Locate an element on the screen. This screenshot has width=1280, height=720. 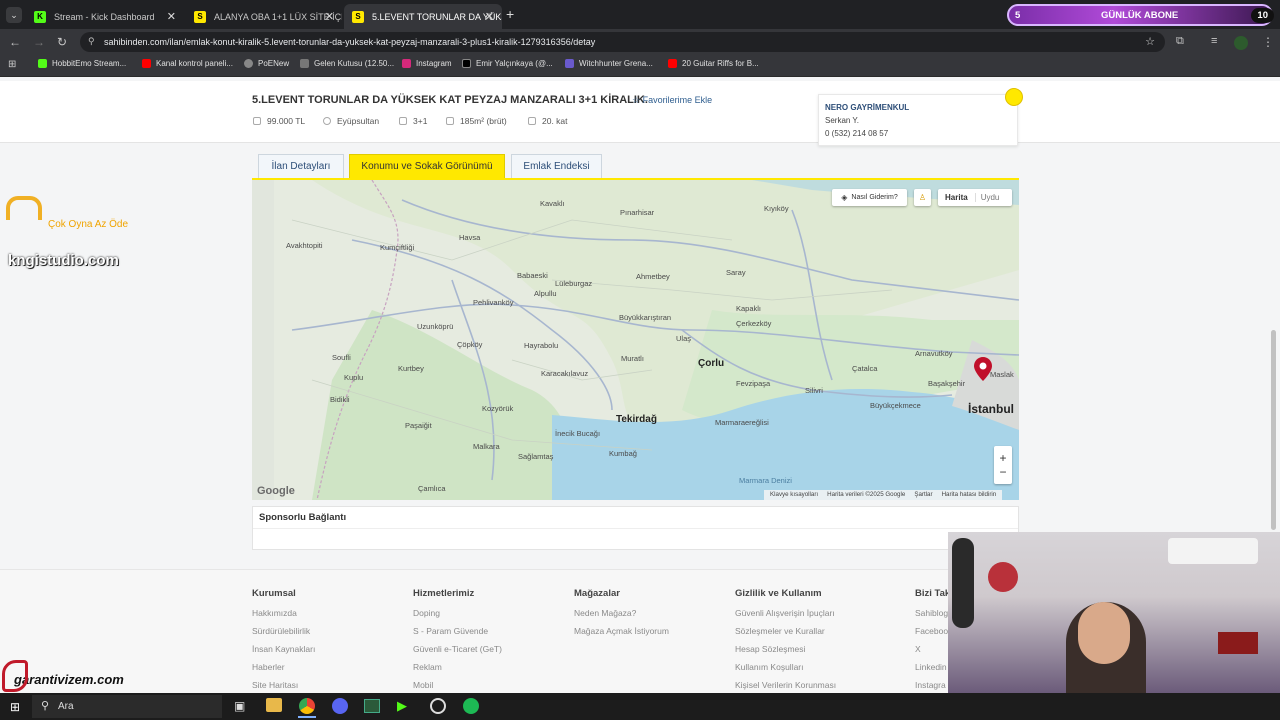
zoom-in-button: + is located at coordinates (1002, 458).